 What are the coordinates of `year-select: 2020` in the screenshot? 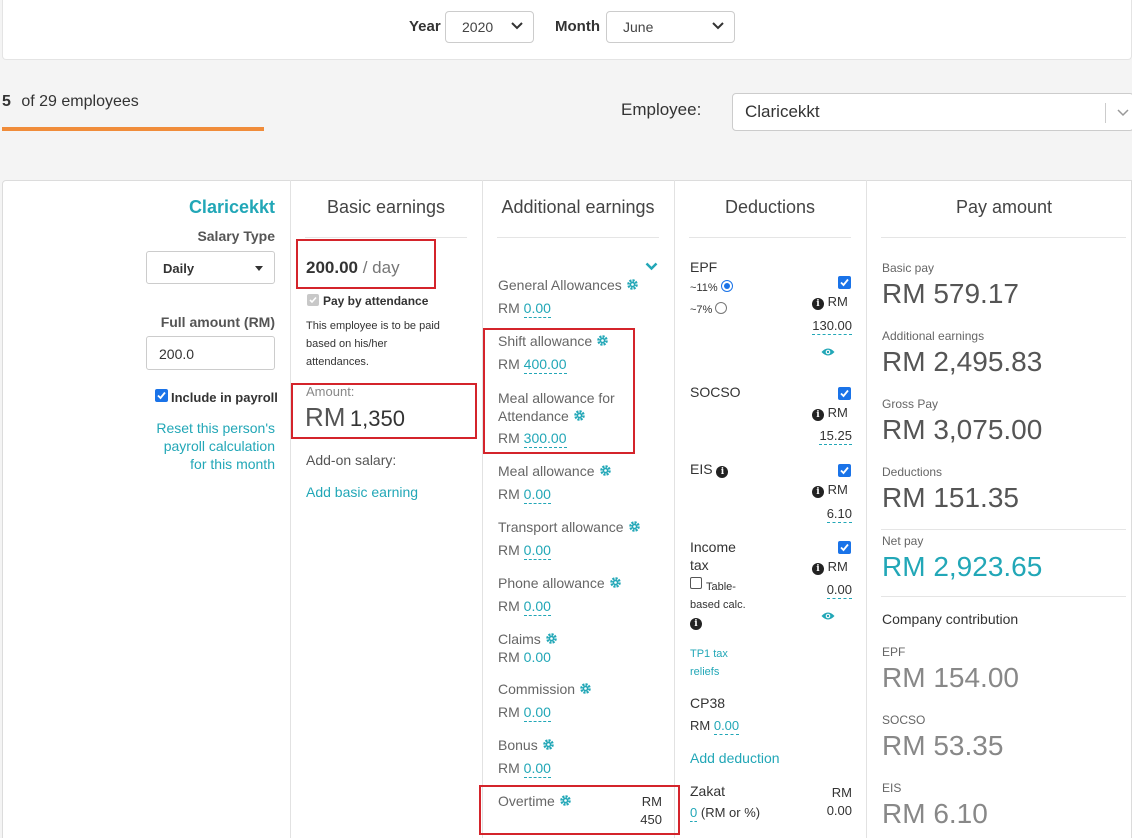 It's located at (489, 27).